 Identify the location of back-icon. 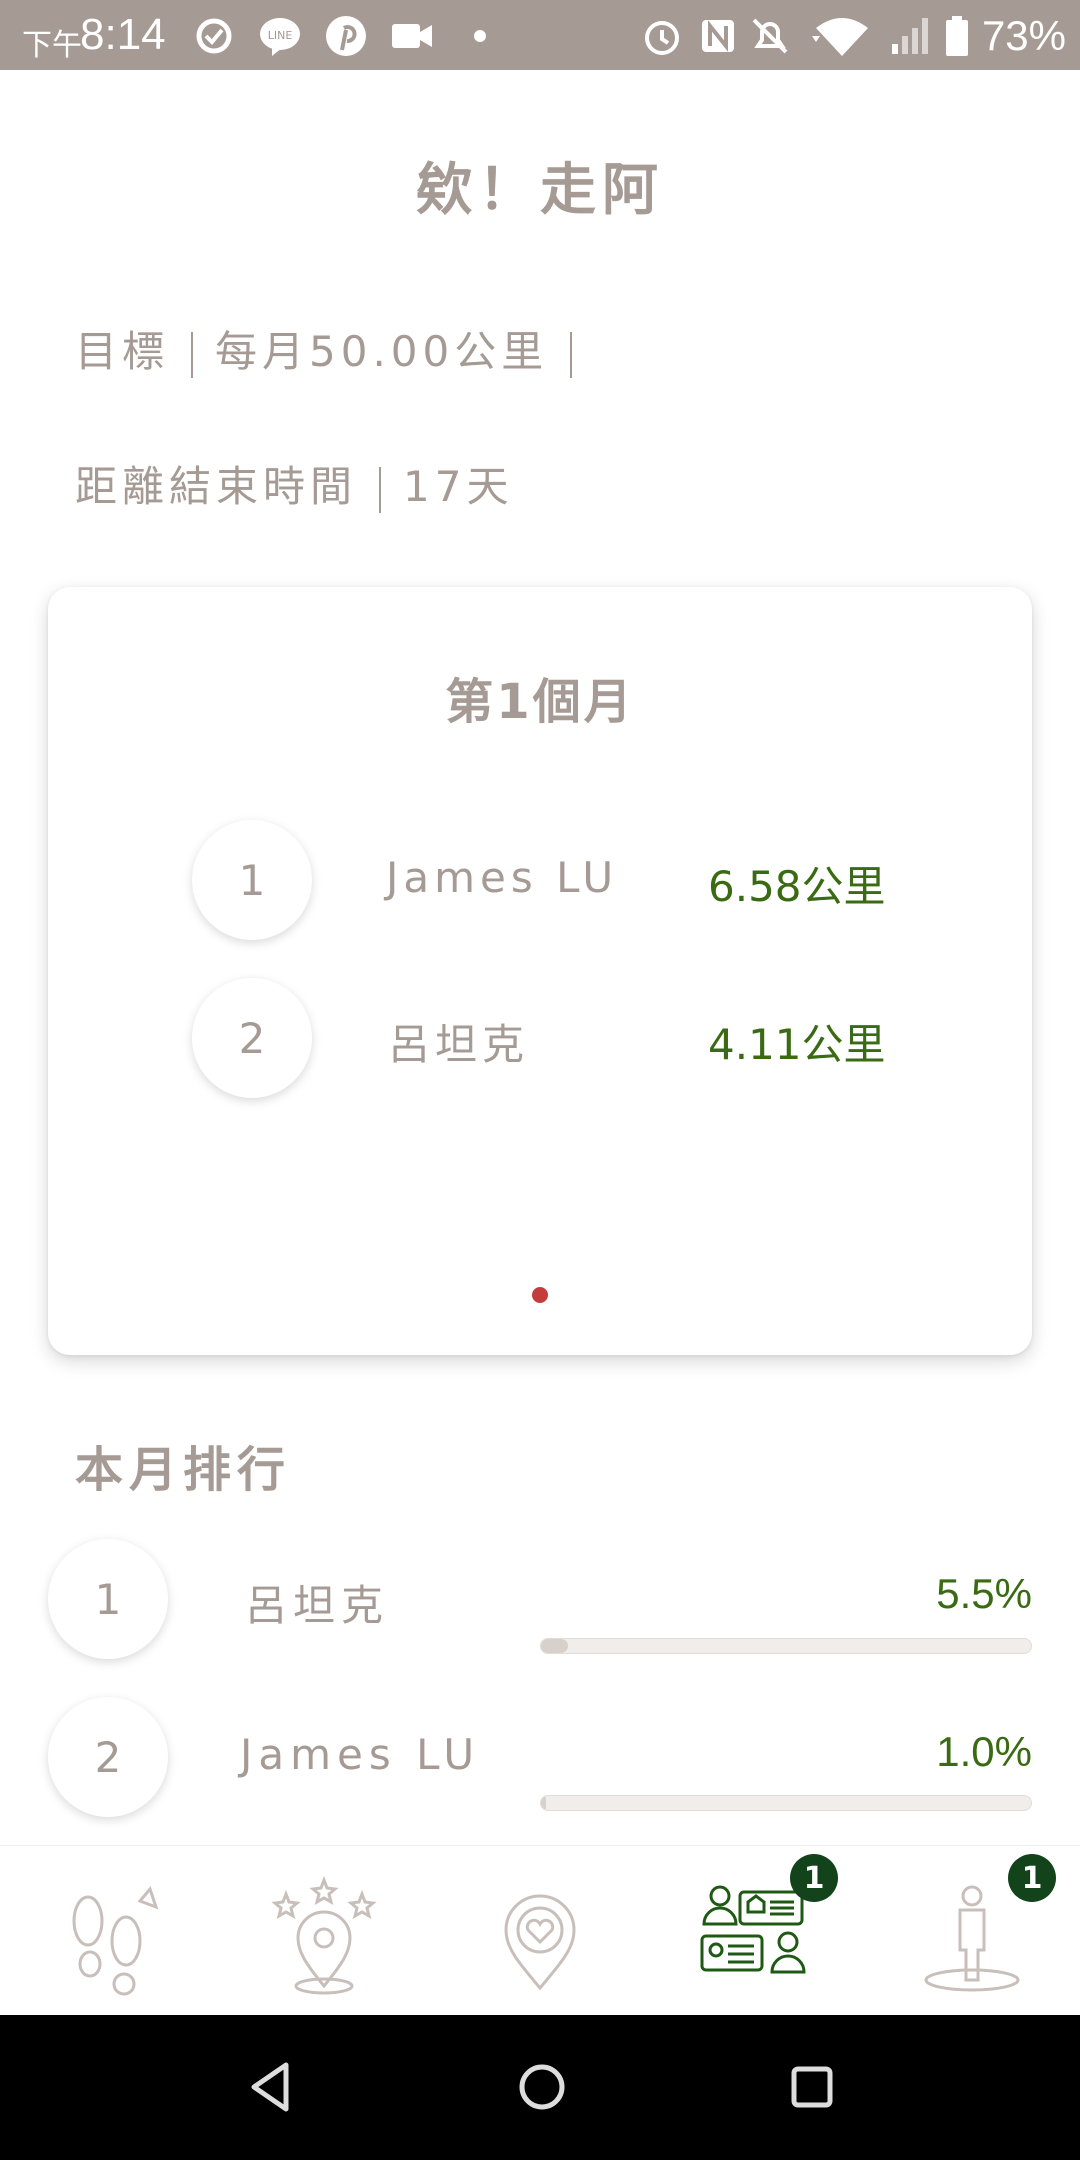
(272, 2087).